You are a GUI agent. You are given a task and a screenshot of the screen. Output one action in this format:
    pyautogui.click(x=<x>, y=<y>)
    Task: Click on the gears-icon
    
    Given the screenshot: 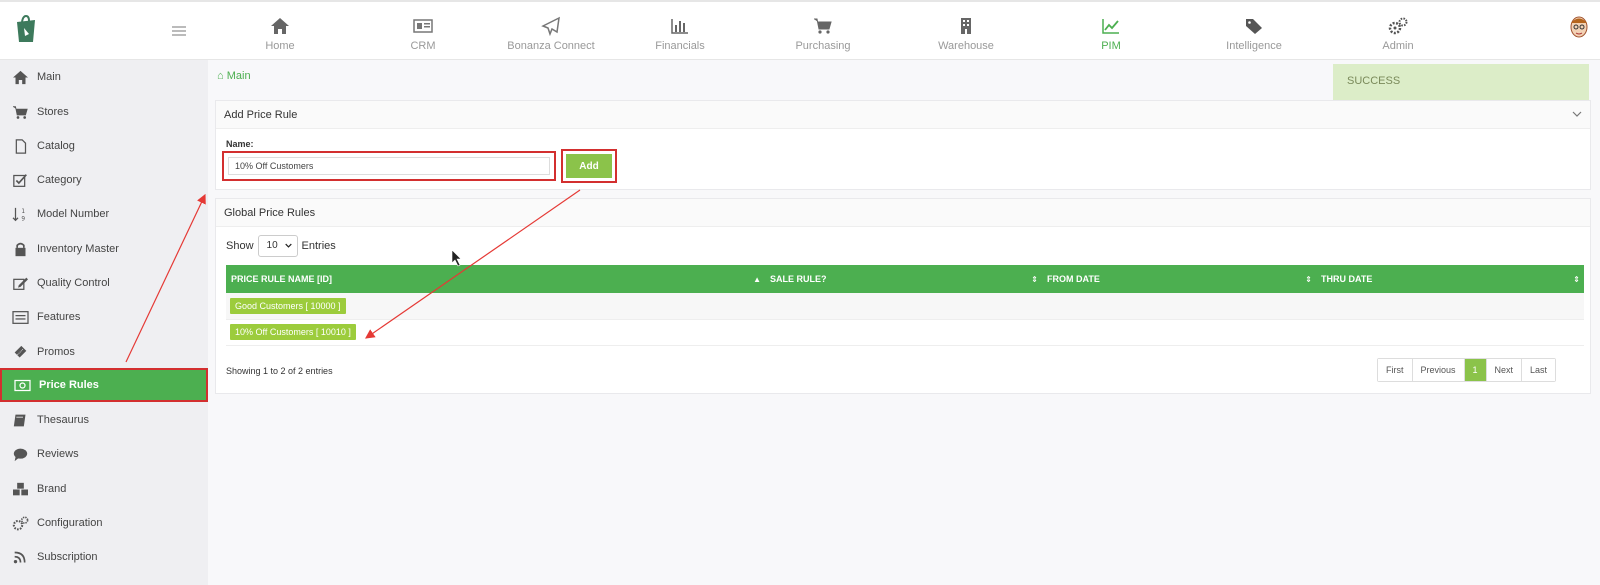 What is the action you would take?
    pyautogui.click(x=20, y=522)
    